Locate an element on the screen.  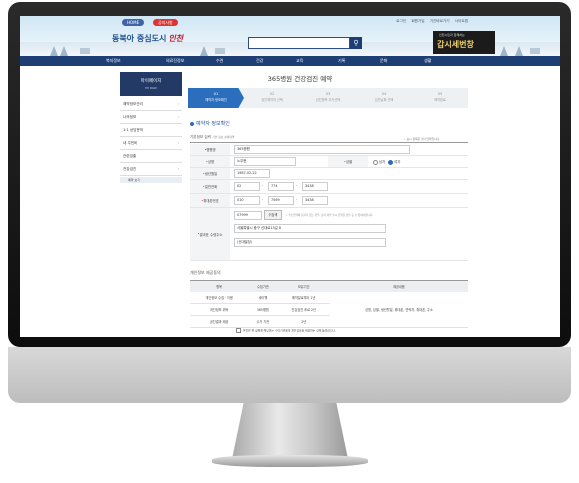
site-logo: 동북아 중심도시 인천 is located at coordinates (147, 38).